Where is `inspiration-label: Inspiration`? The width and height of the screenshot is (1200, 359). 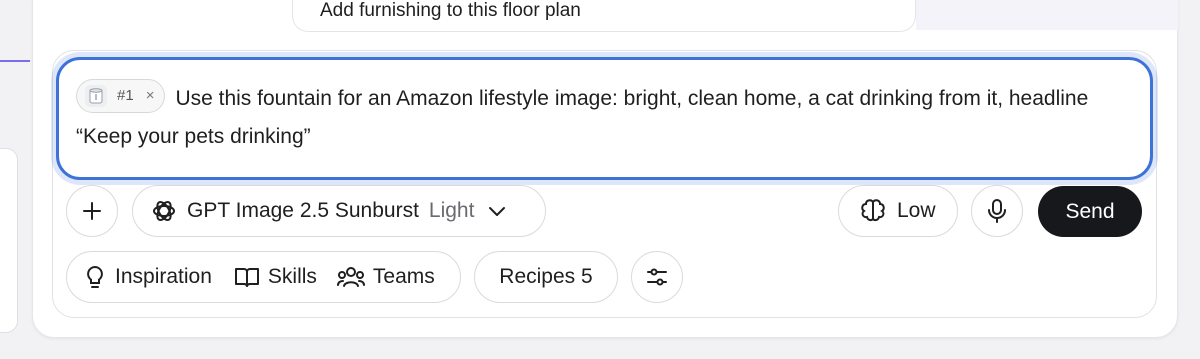 inspiration-label: Inspiration is located at coordinates (163, 276).